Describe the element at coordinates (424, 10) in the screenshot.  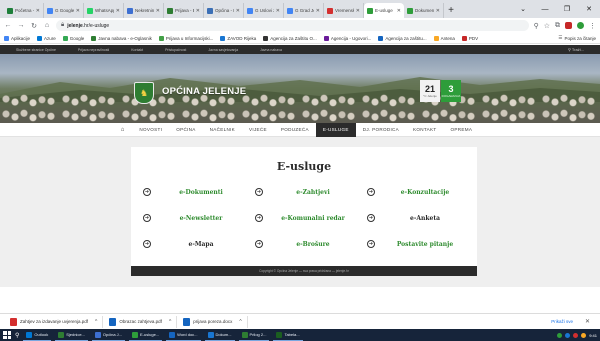
I see `browser-tab: Dokumenti✕` at that location.